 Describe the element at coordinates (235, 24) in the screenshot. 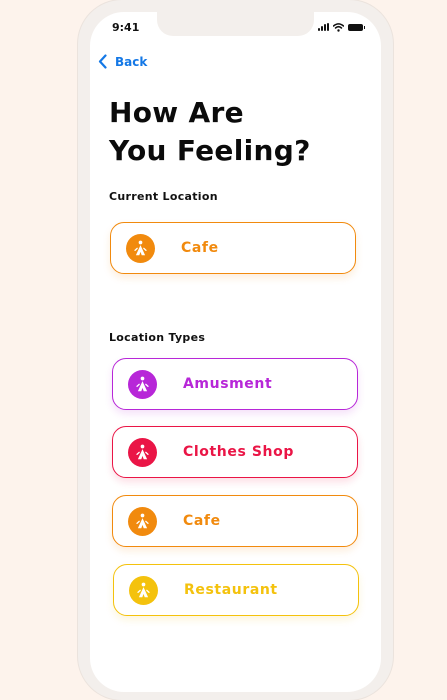

I see `phone-notch` at that location.